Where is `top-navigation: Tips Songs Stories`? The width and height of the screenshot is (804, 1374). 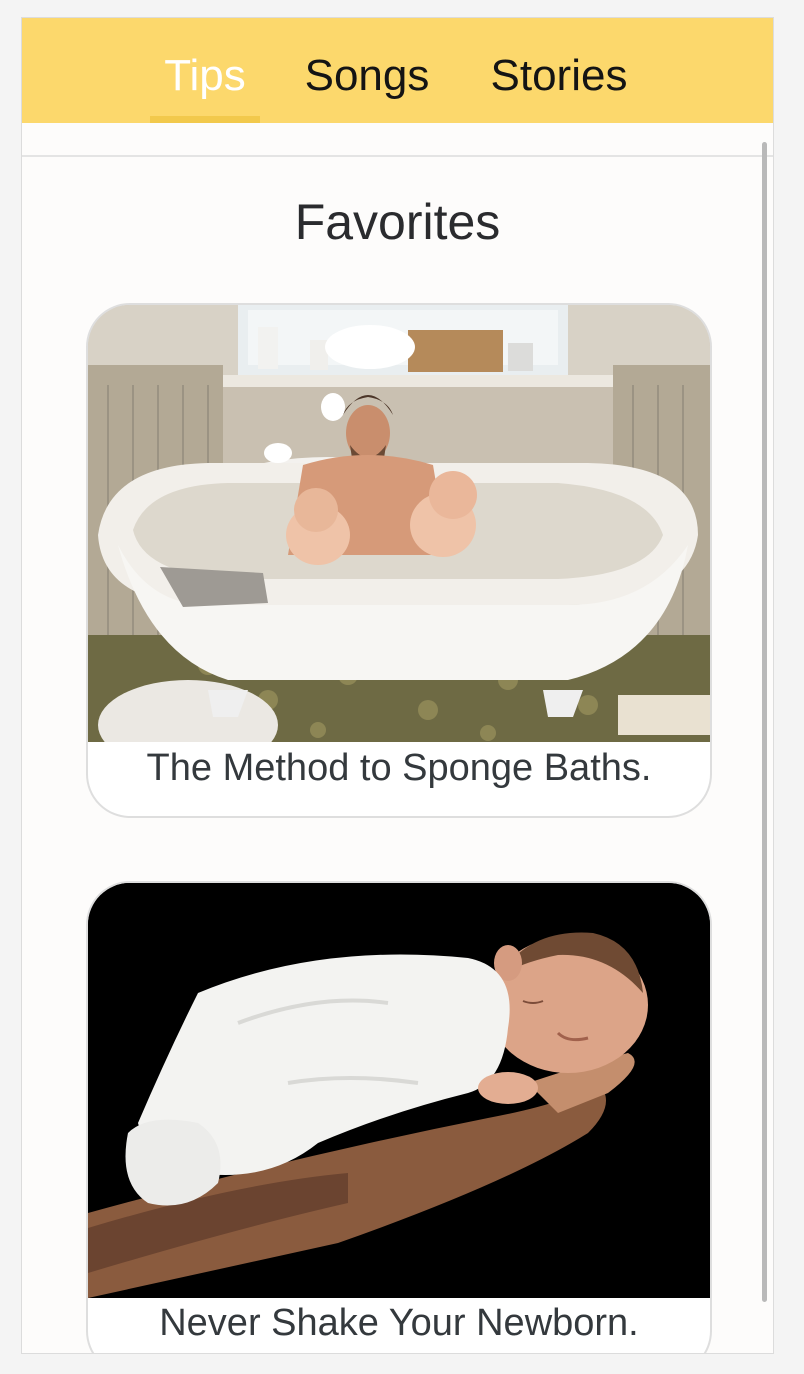
top-navigation: Tips Songs Stories is located at coordinates (397, 70).